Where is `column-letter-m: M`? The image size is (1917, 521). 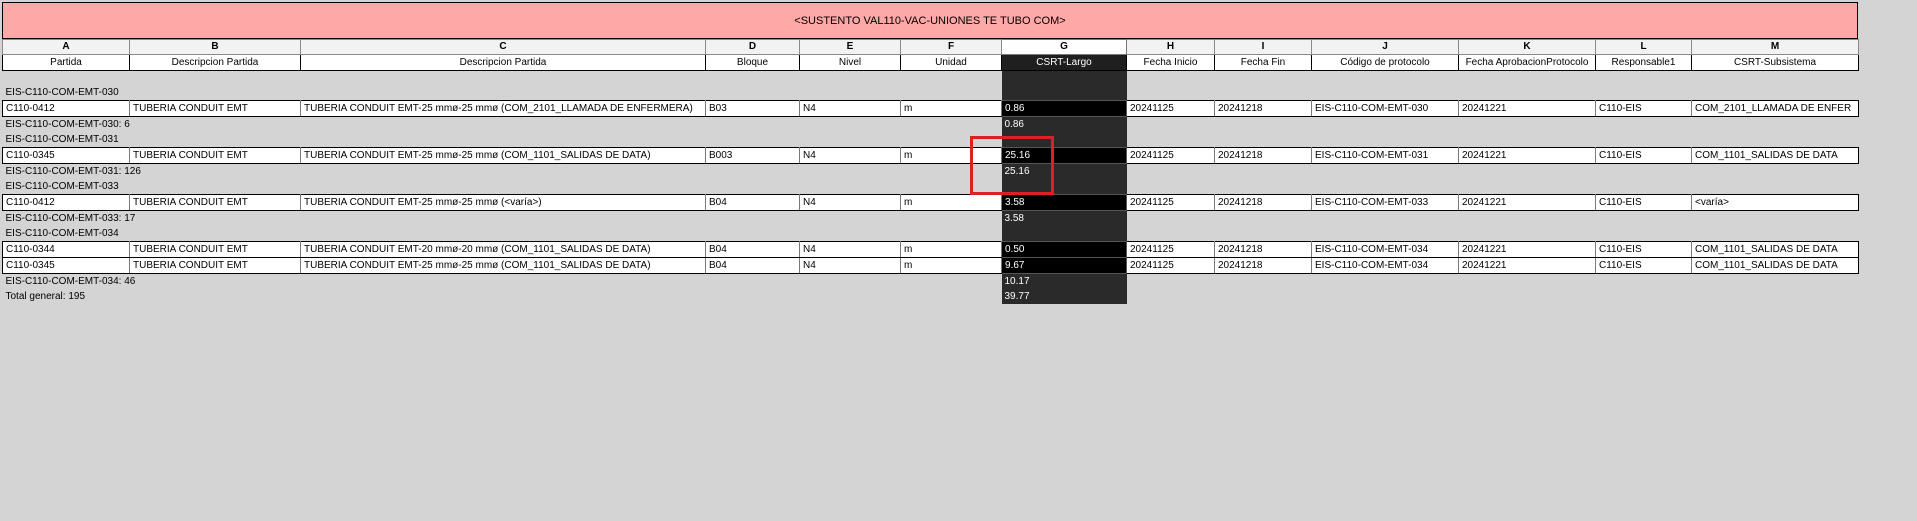
column-letter-m: M is located at coordinates (1775, 47).